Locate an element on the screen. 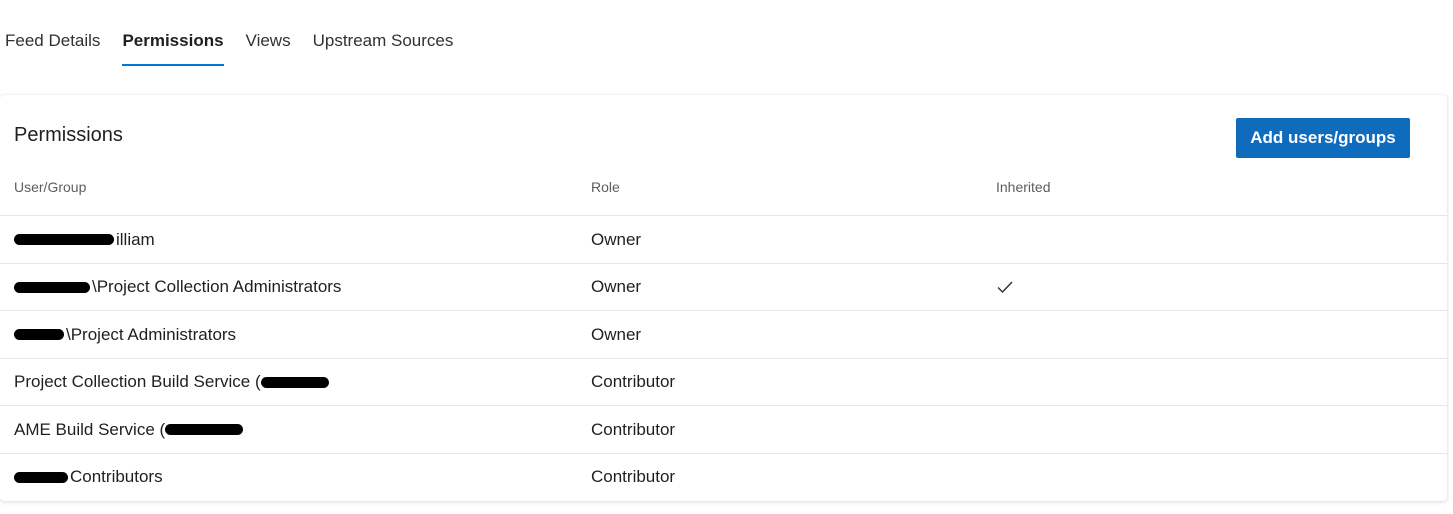  inherited-cell is located at coordinates (1005, 287).